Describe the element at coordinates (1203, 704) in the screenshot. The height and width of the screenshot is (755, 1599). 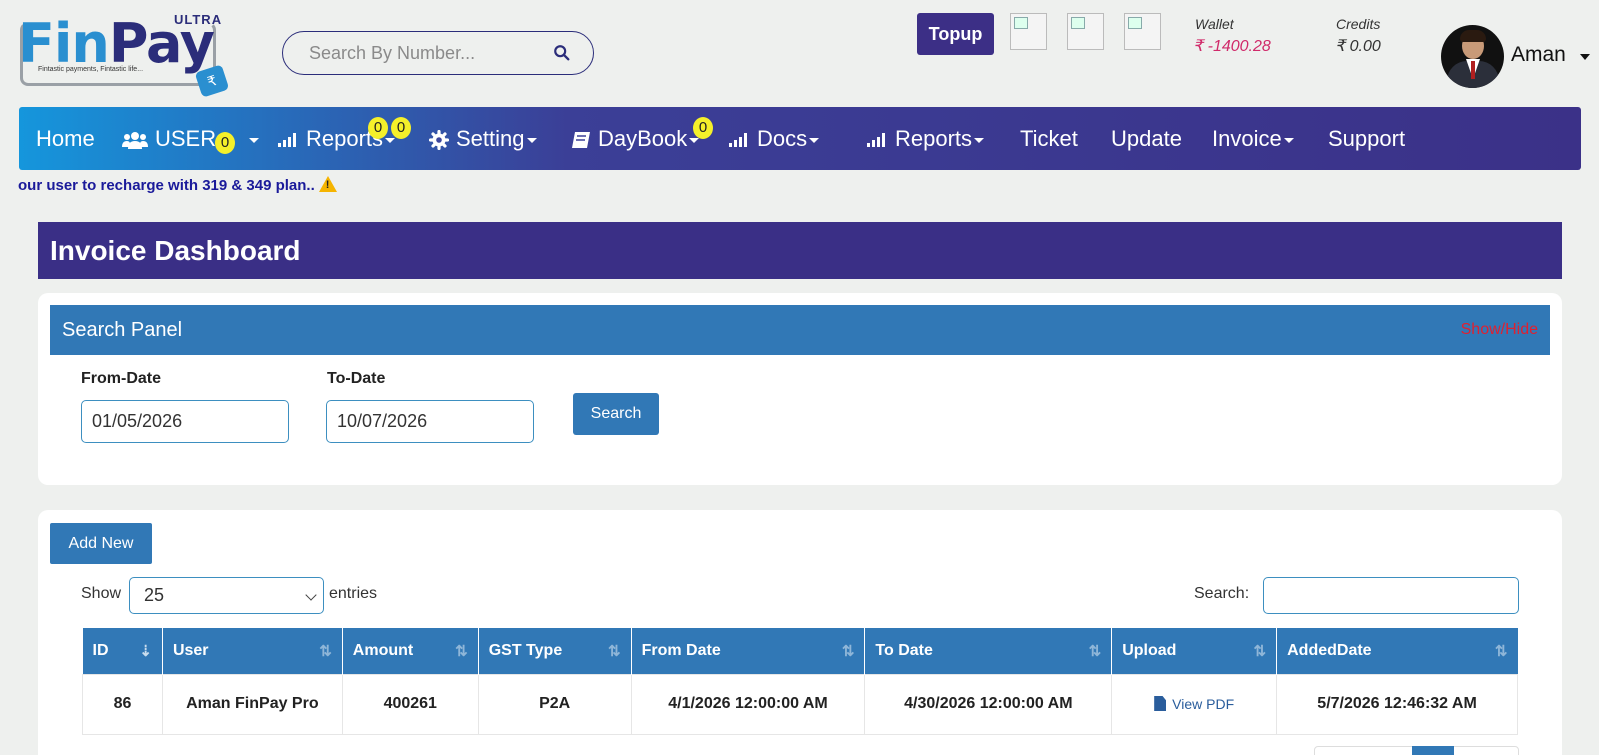
I see `view-pdf-label: View PDF` at that location.